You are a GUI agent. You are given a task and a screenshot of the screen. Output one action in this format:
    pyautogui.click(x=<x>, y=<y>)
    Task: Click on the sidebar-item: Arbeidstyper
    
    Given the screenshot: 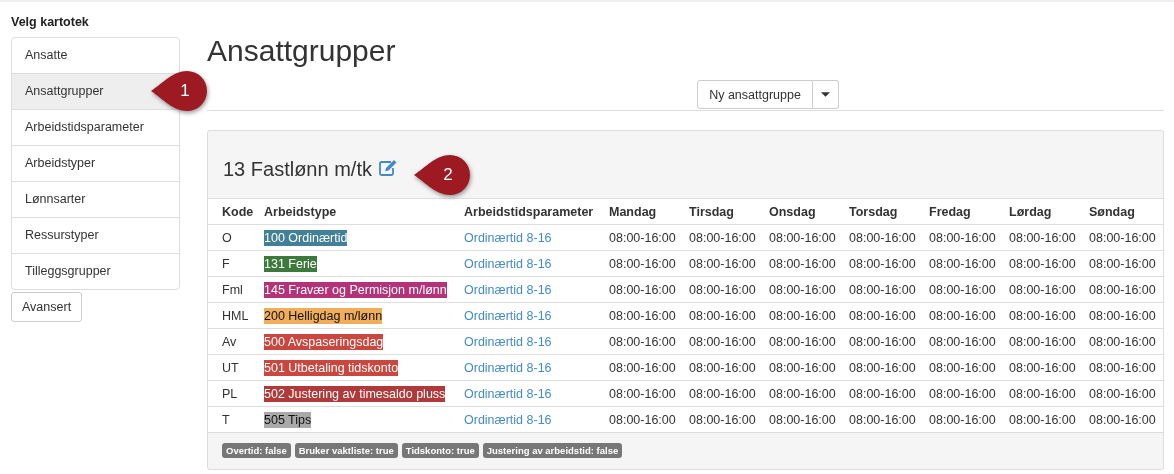 What is the action you would take?
    pyautogui.click(x=95, y=163)
    